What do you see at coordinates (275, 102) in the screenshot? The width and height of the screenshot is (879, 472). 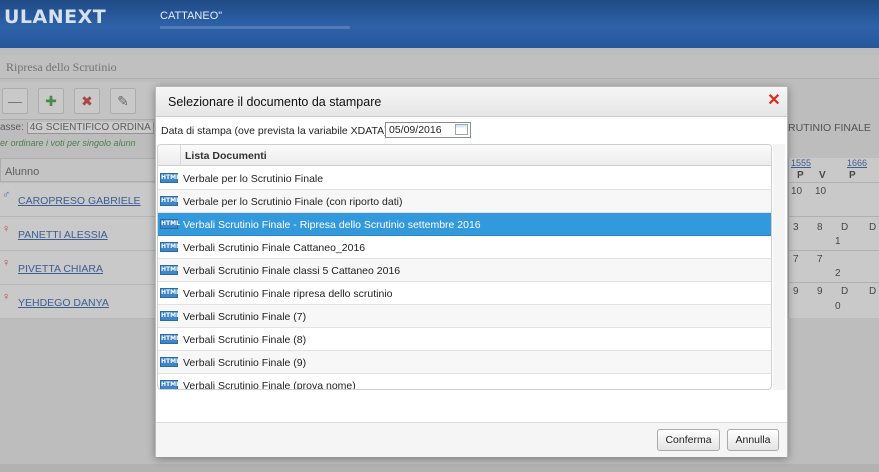 I see `dialog-title: Selezionare il documento da stampare` at bounding box center [275, 102].